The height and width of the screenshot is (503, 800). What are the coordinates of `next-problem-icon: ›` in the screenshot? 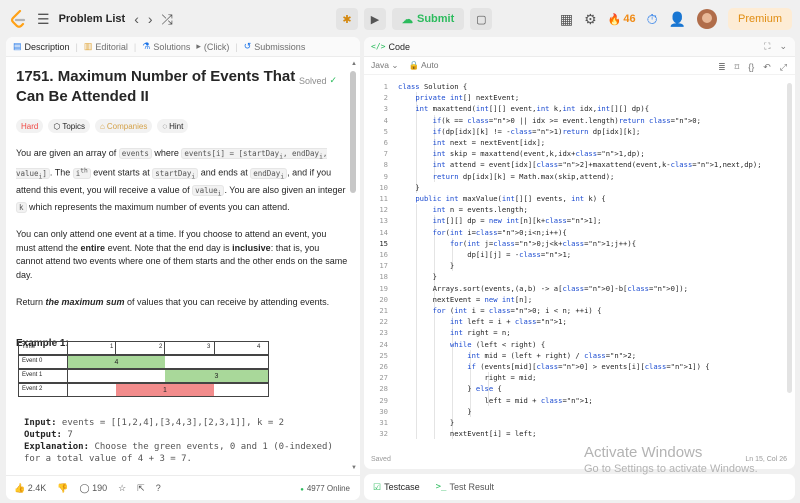 It's located at (150, 19).